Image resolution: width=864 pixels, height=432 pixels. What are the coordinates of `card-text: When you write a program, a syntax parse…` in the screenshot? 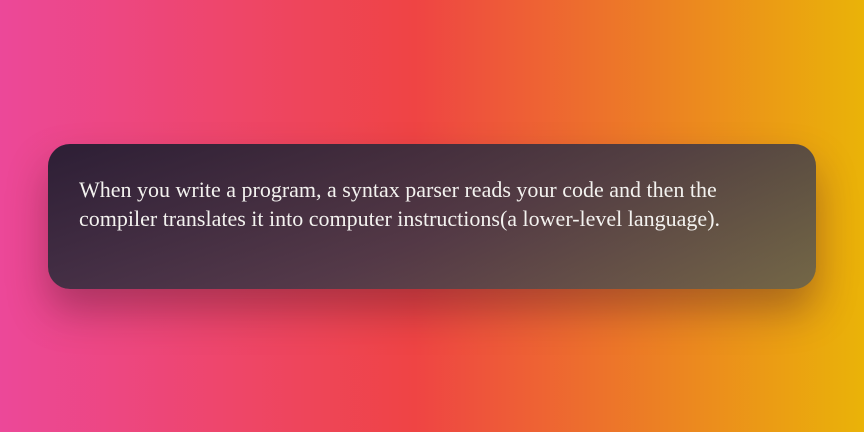 It's located at (400, 204).